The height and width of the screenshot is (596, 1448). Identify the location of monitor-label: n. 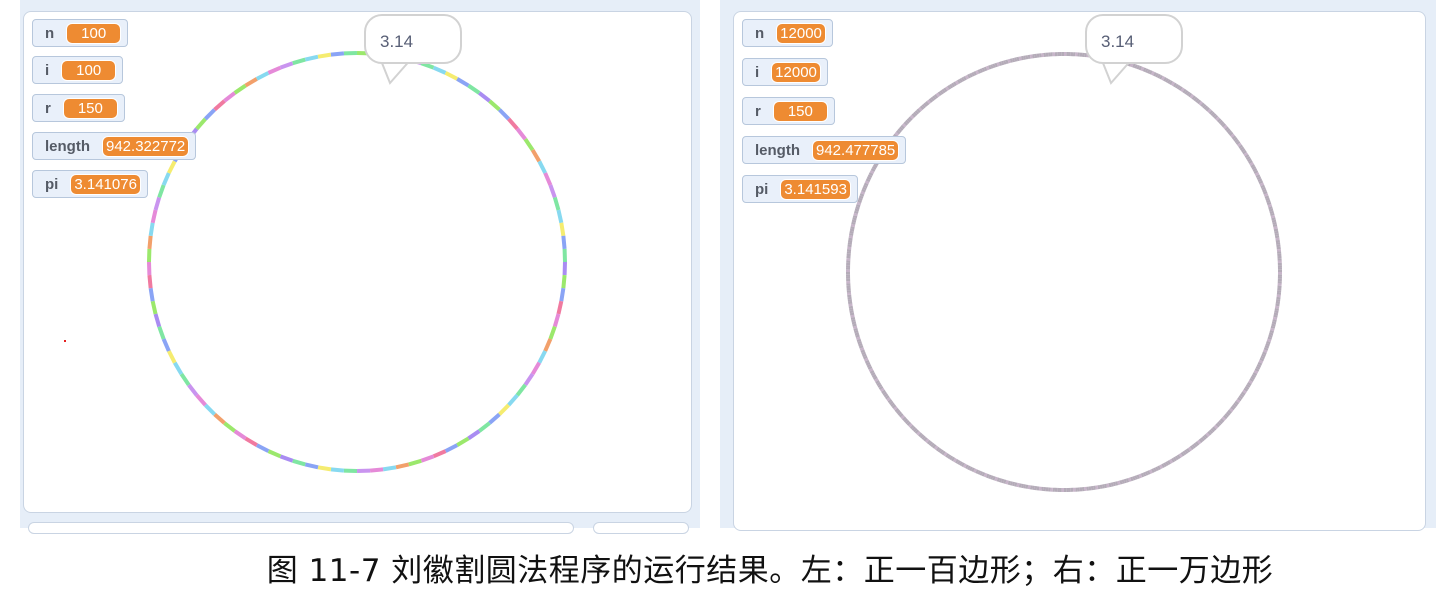
(50, 33).